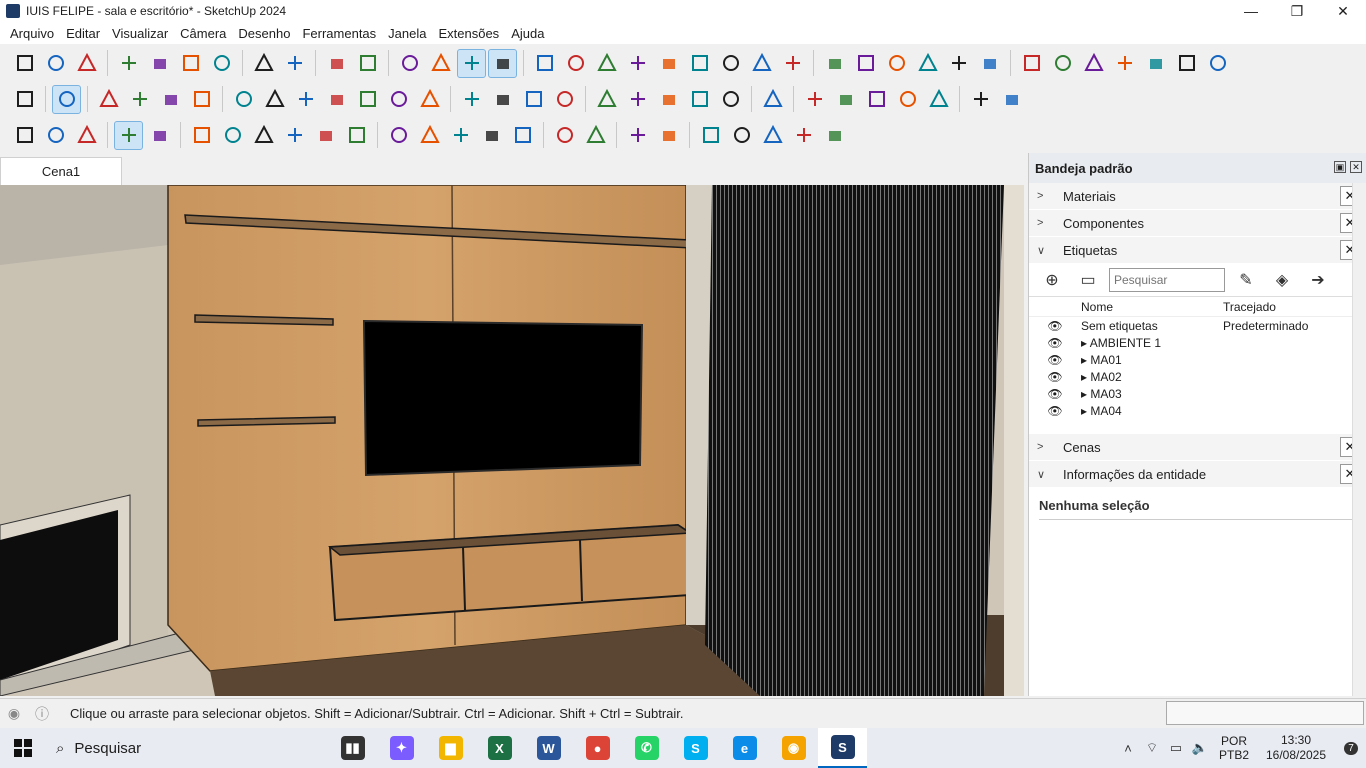  What do you see at coordinates (468, 33) in the screenshot?
I see `menu-extensoes: Extensões` at bounding box center [468, 33].